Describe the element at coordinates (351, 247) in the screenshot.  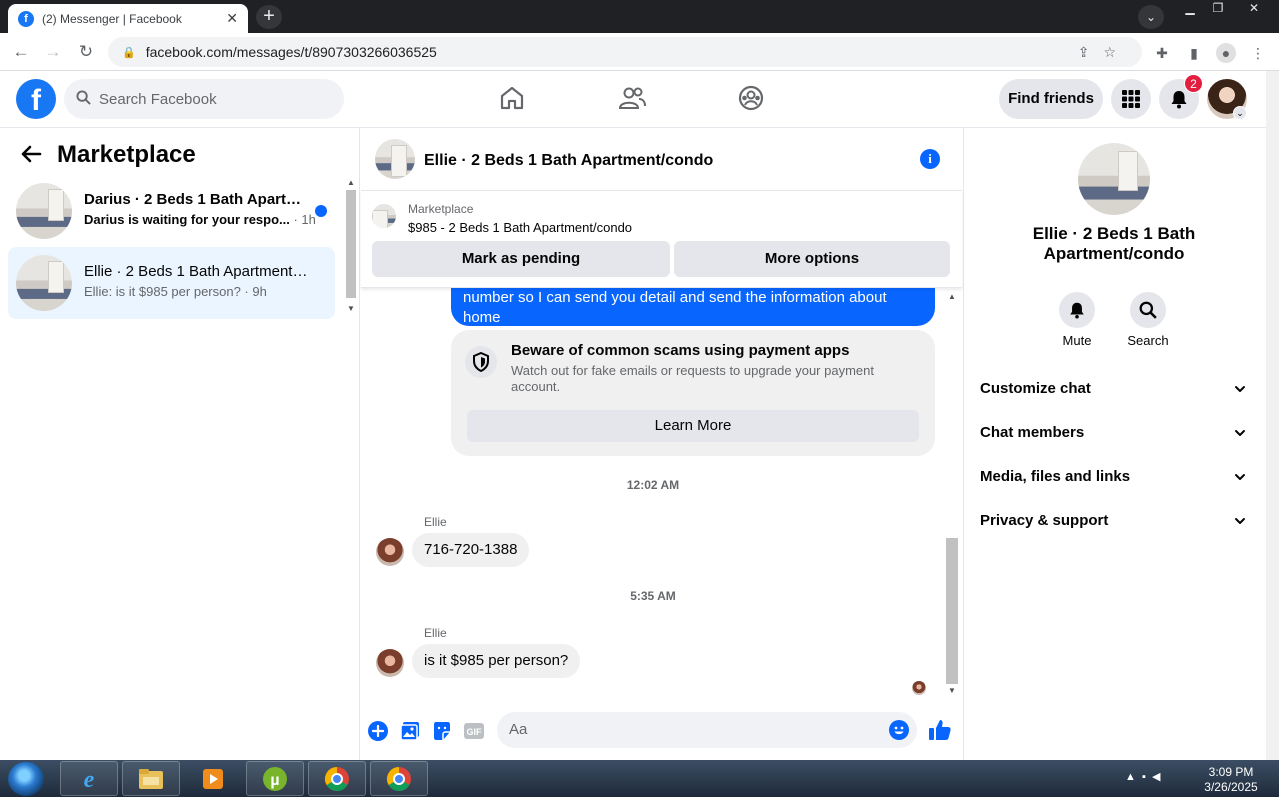
I see `chat-list-scrollbar: ▲ ▼` at that location.